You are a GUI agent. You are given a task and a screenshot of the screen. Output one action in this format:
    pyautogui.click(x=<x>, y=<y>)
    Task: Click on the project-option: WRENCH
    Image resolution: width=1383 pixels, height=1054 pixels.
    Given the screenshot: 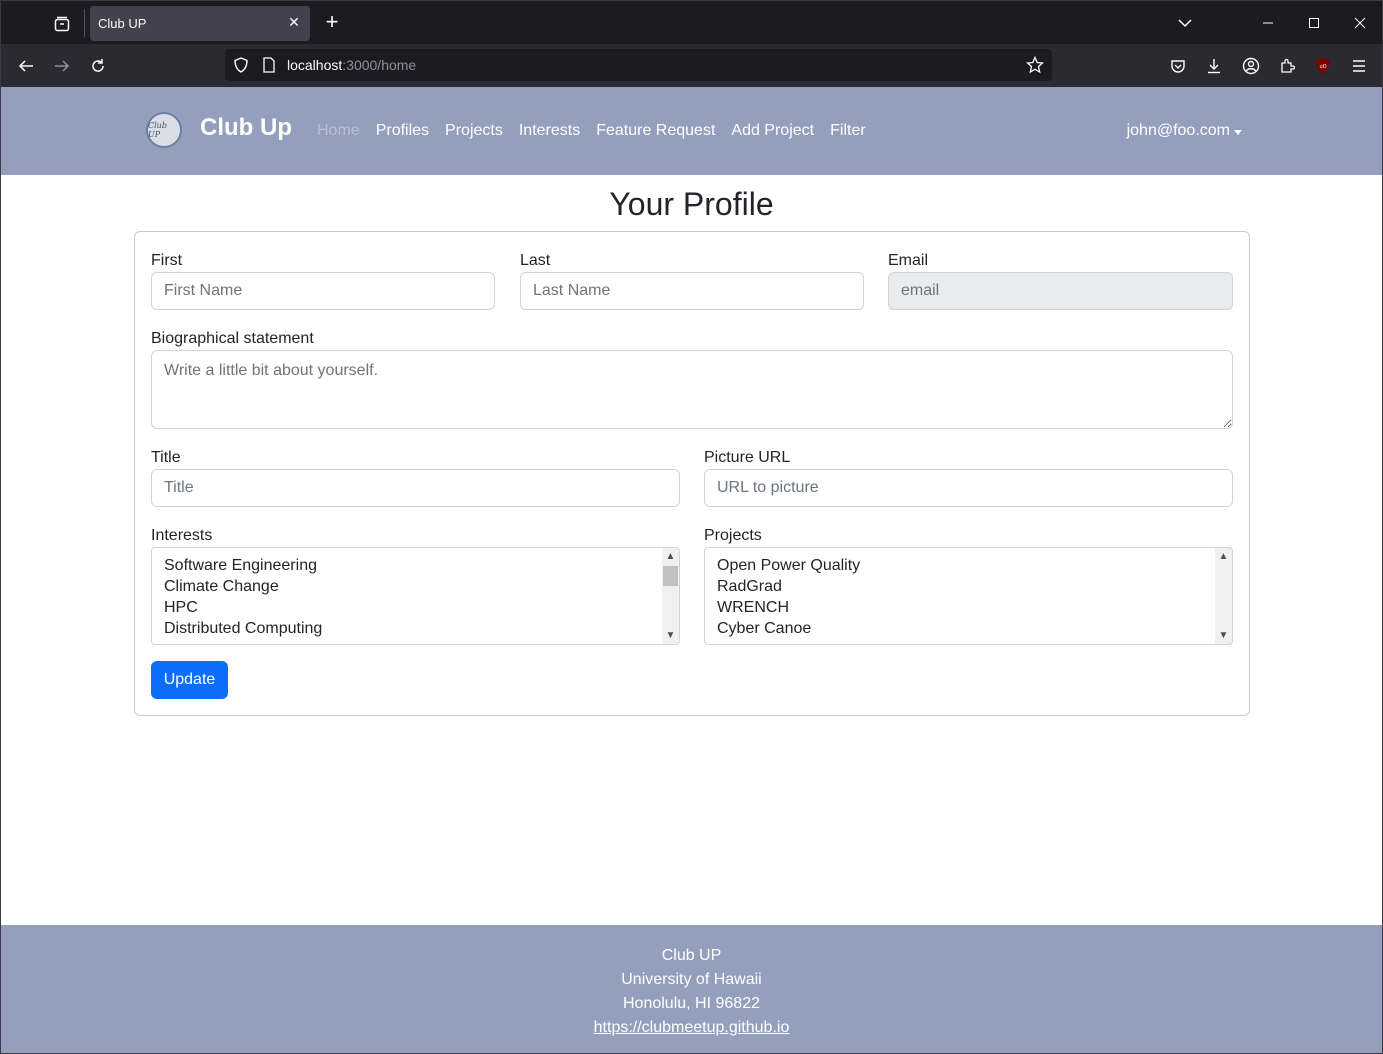 What is the action you would take?
    pyautogui.click(x=788, y=607)
    